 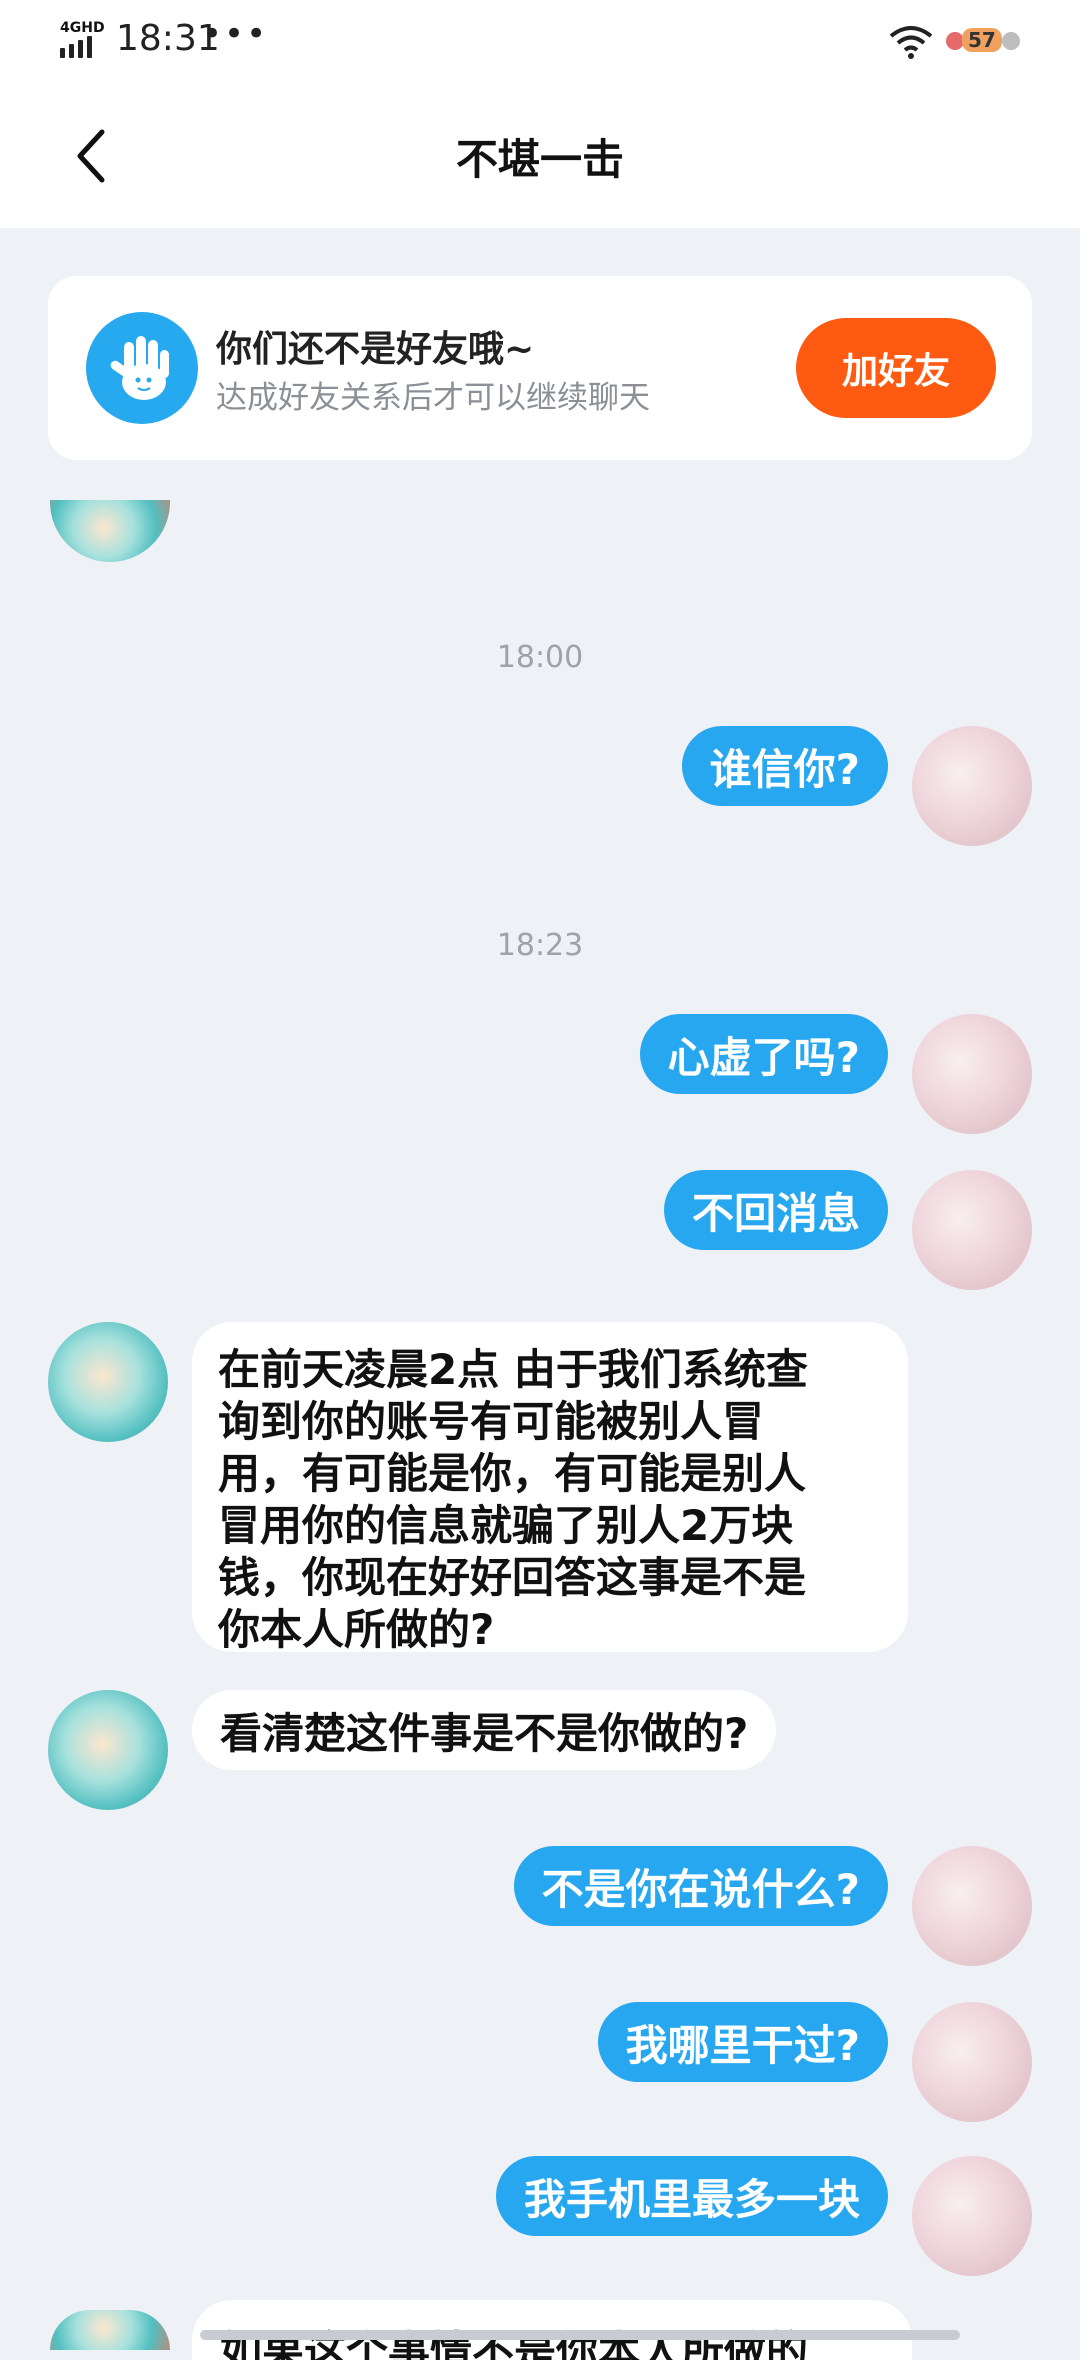 I want to click on add-friend-card: 你们还不是好友哦~ 达成好友关系后才可以继续聊天 加好友, so click(x=540, y=368).